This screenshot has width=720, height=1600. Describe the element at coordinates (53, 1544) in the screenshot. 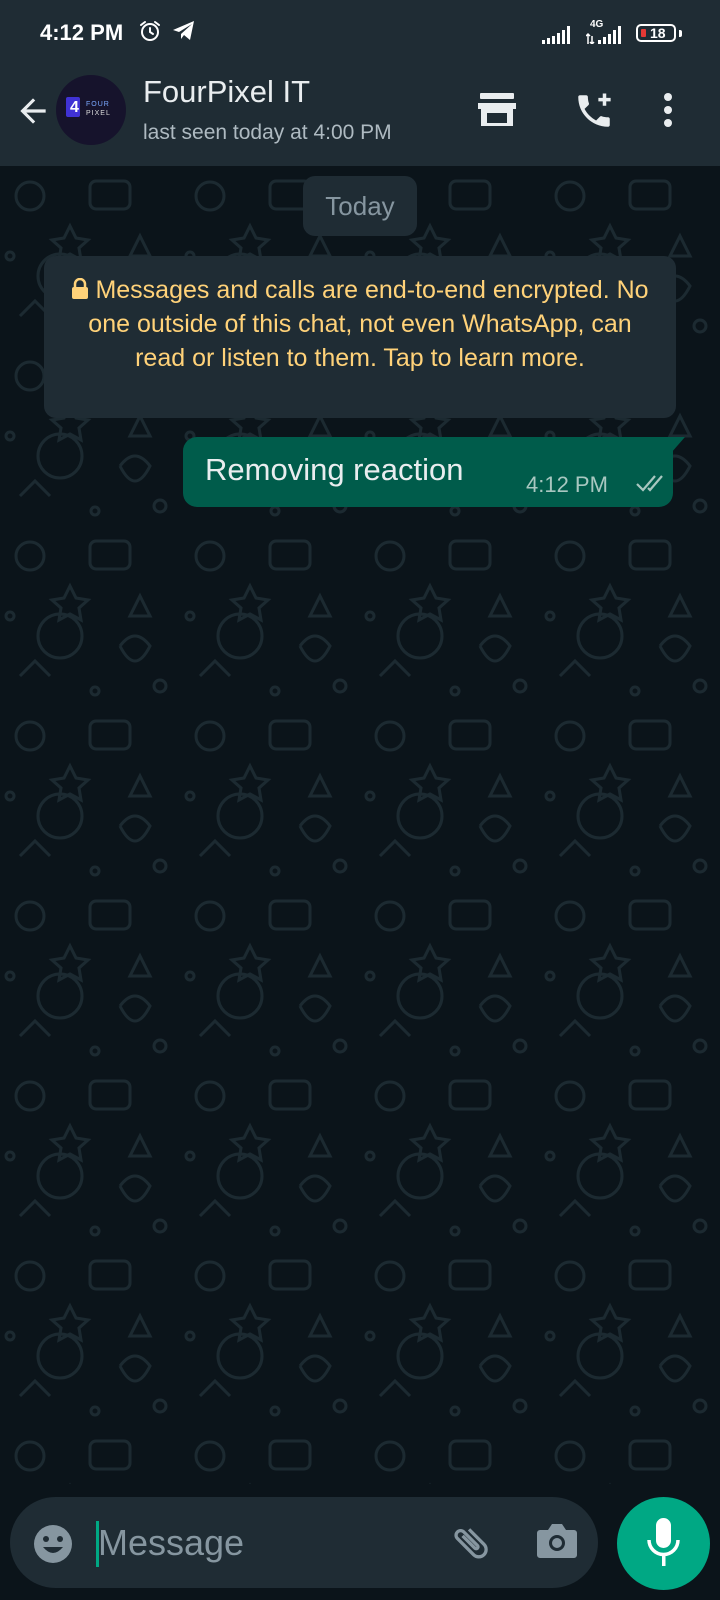

I see `emoji-icon` at that location.